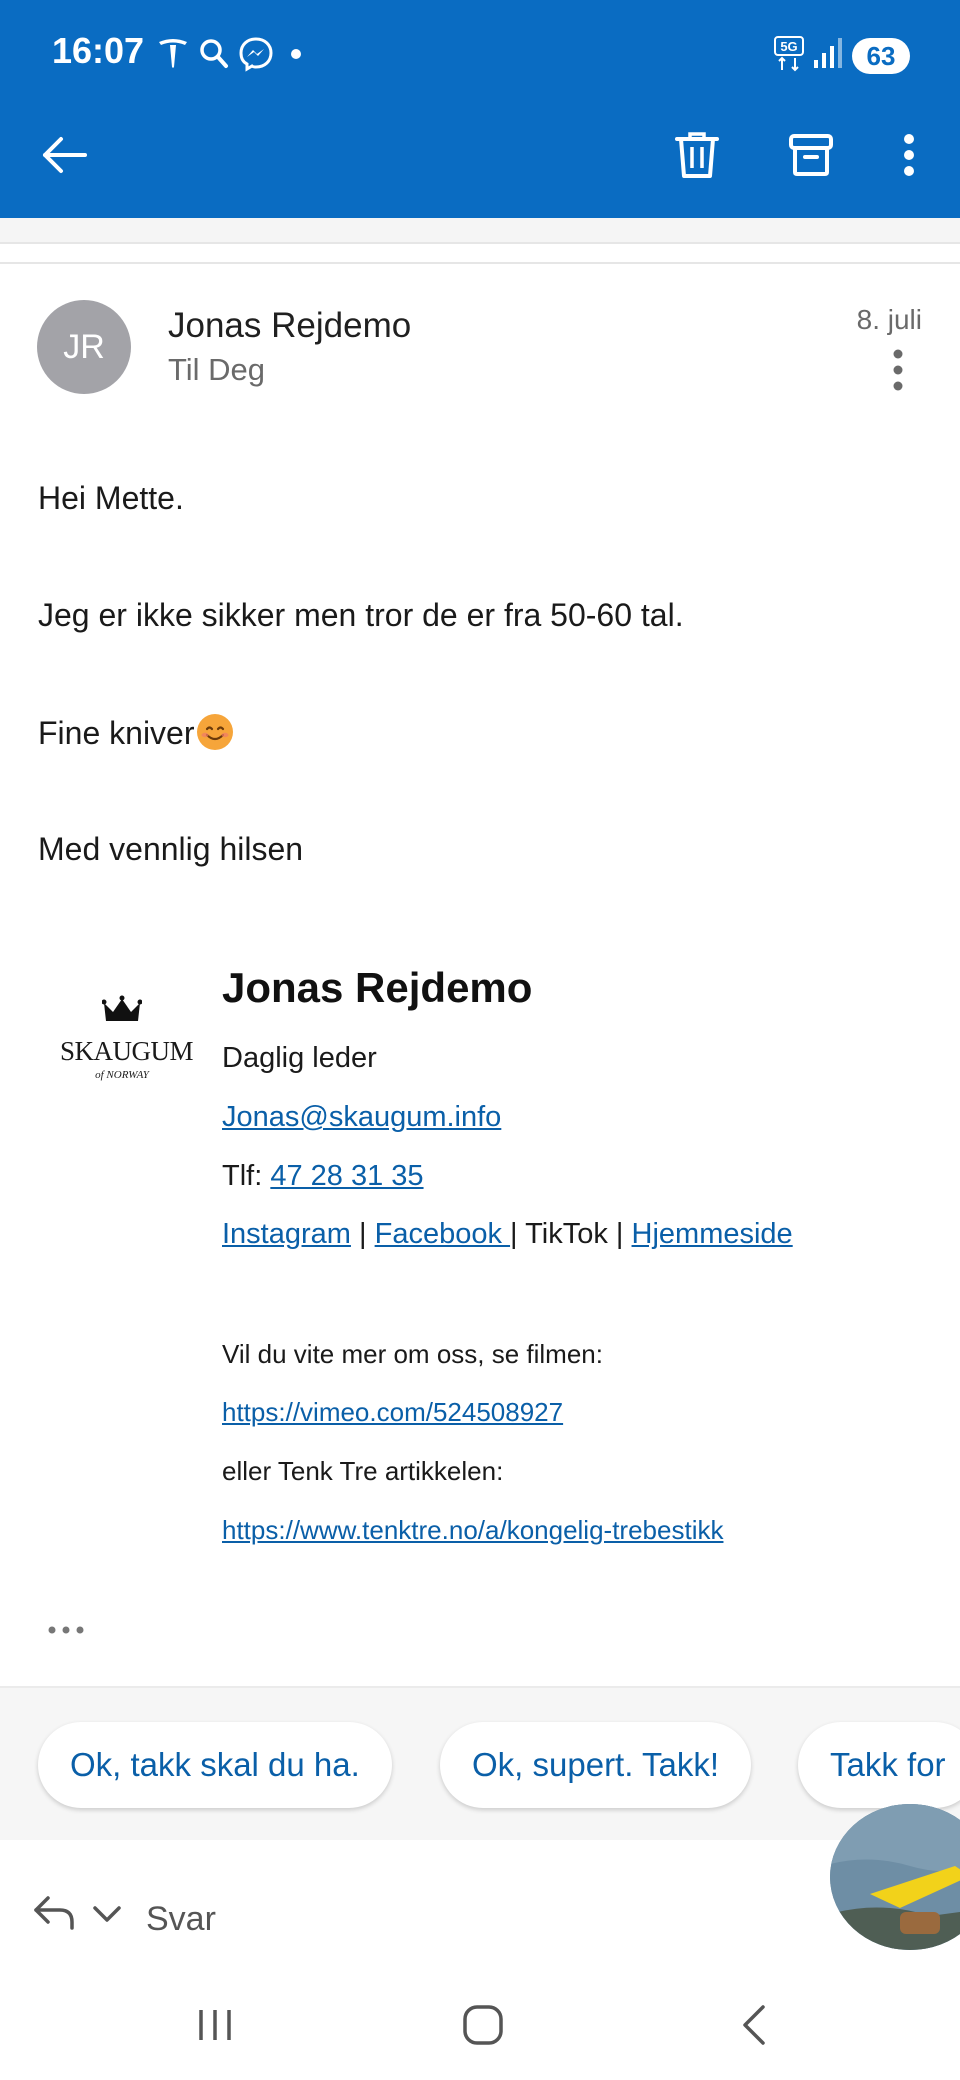  What do you see at coordinates (242, 1176) in the screenshot?
I see `phone-label: Tlf:` at bounding box center [242, 1176].